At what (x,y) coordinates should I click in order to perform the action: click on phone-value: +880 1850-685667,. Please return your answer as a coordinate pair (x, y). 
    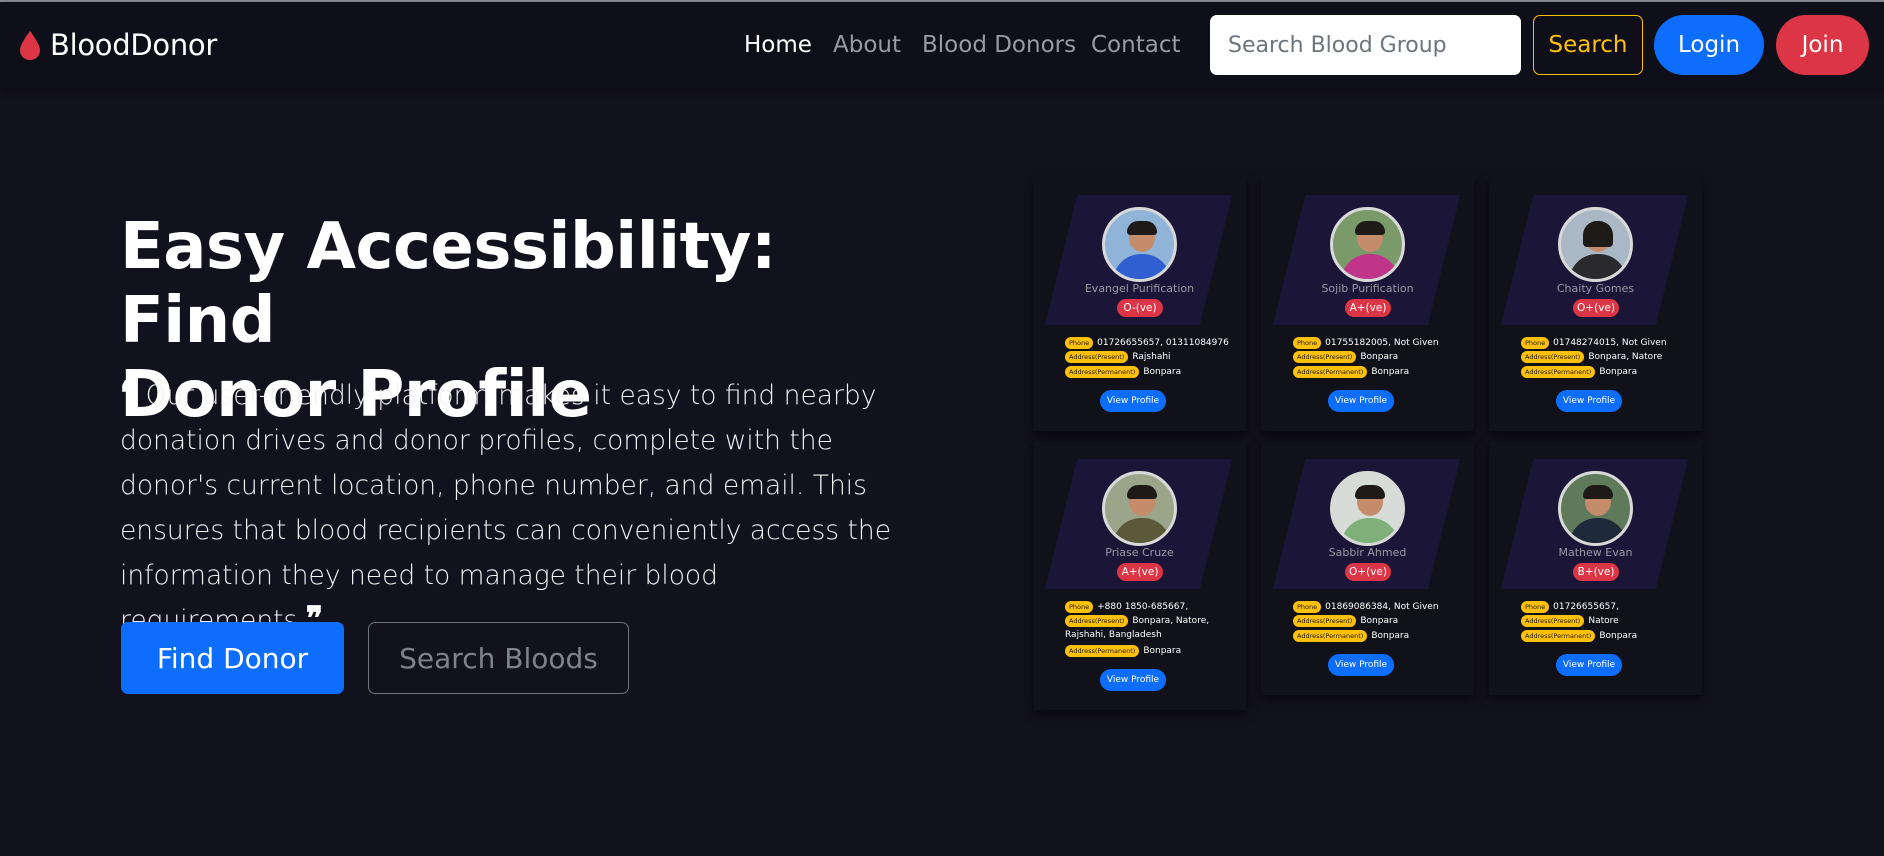
    Looking at the image, I should click on (1143, 607).